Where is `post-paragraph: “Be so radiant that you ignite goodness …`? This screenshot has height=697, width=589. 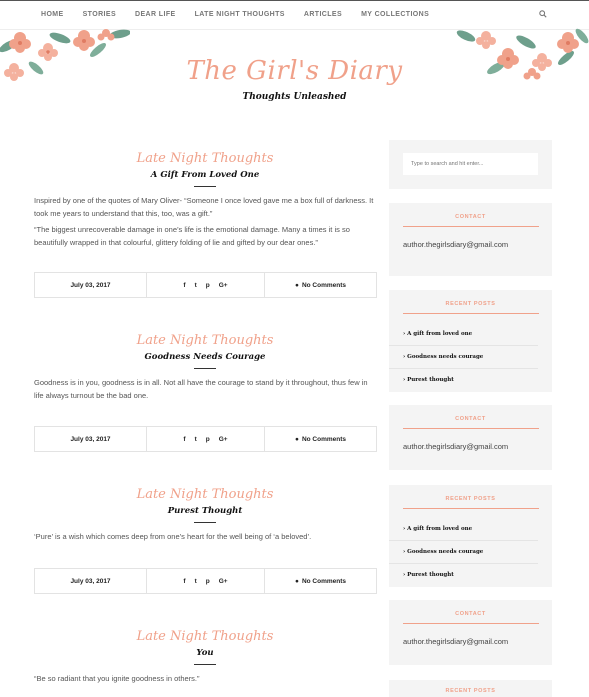
post-paragraph: “Be so radiant that you ignite goodness … is located at coordinates (117, 678).